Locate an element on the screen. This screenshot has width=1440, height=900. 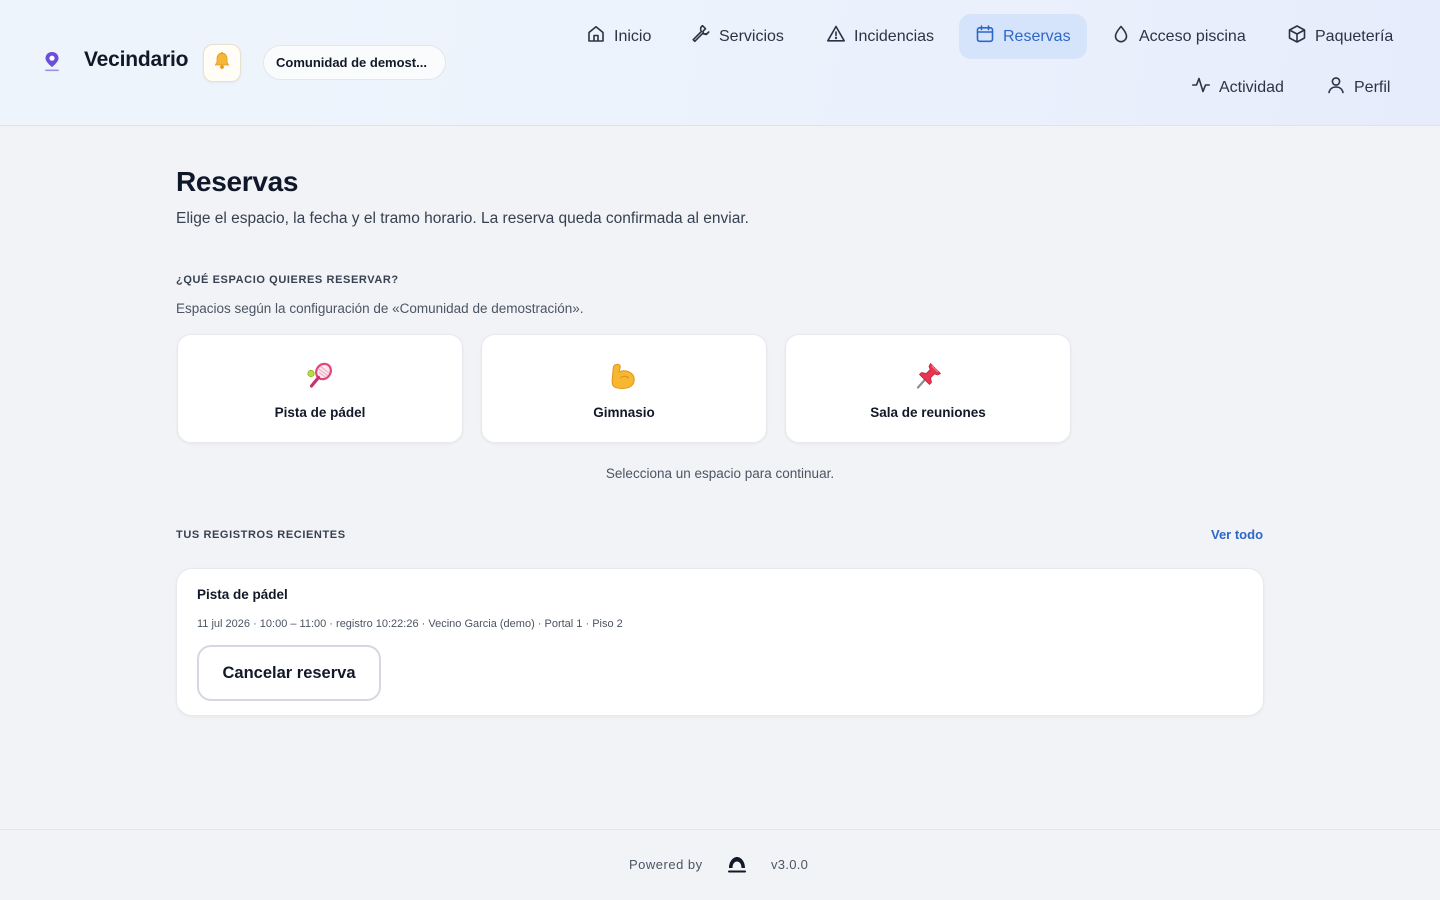
nav-label-paqueteria: Paquetería is located at coordinates (1354, 36).